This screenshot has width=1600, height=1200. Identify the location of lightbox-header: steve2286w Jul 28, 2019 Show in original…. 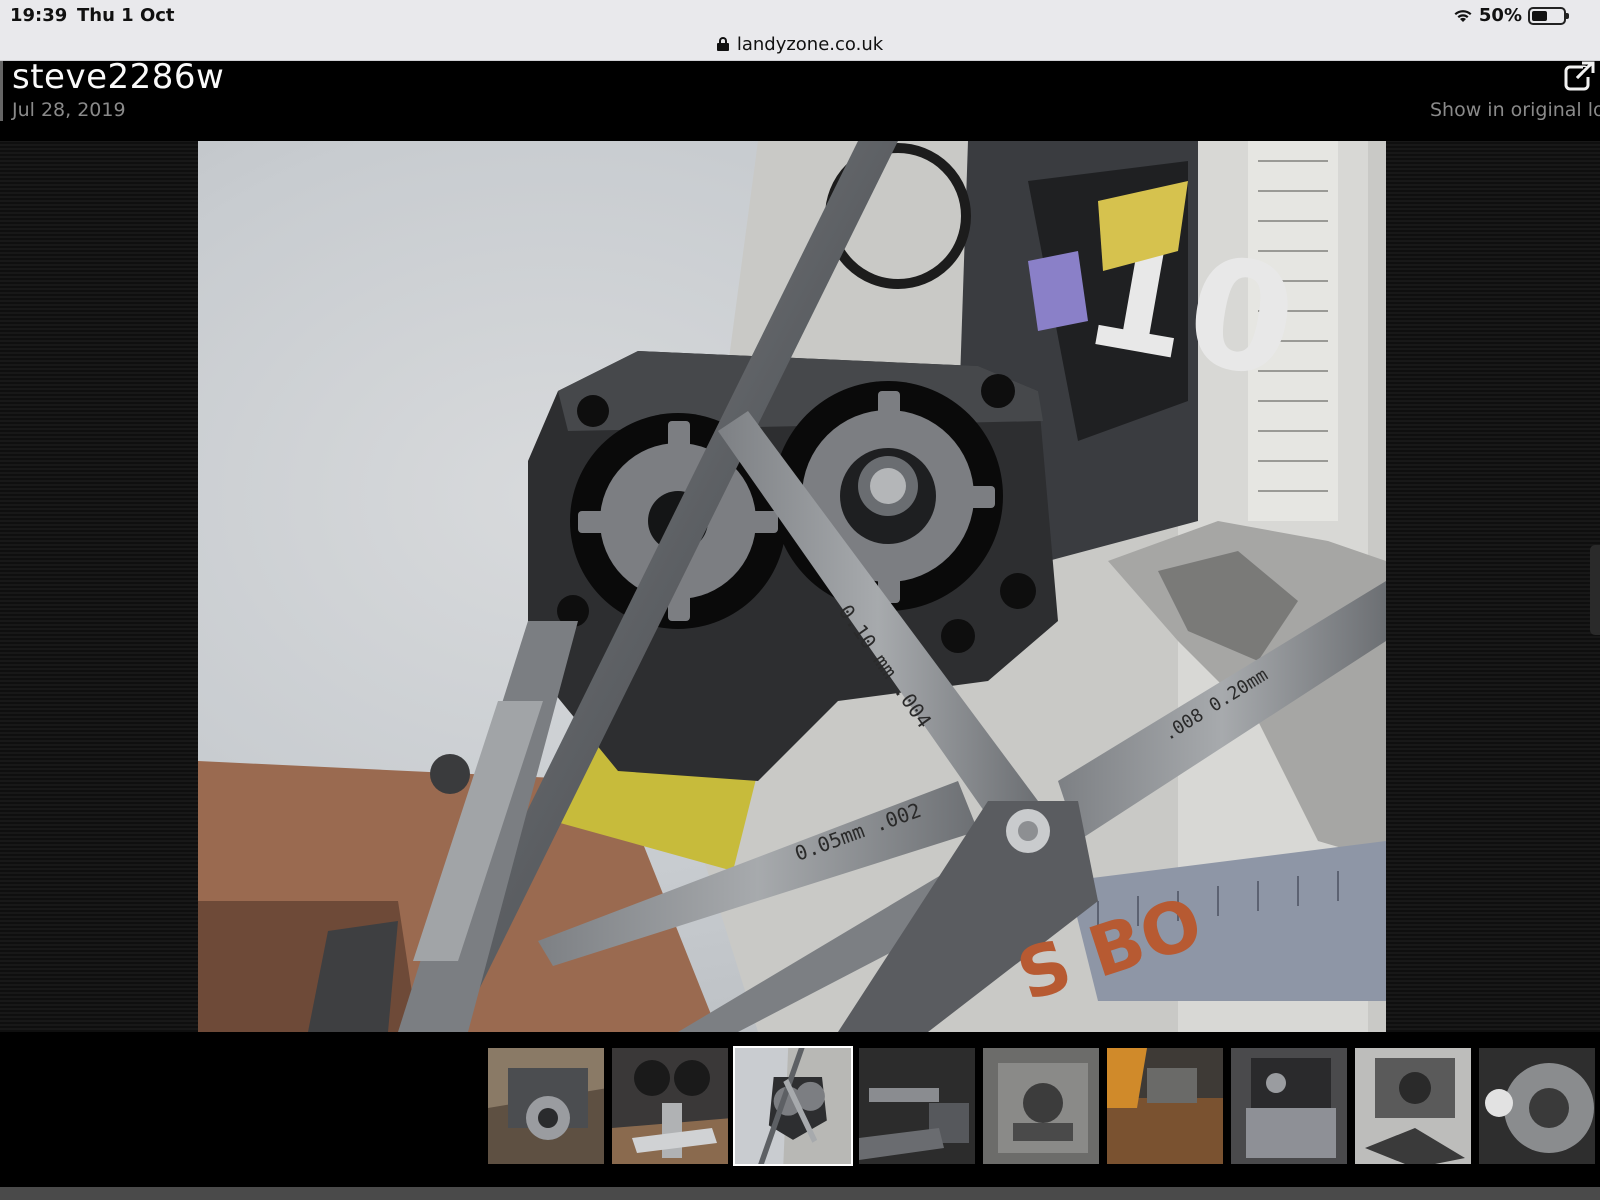
(800, 99).